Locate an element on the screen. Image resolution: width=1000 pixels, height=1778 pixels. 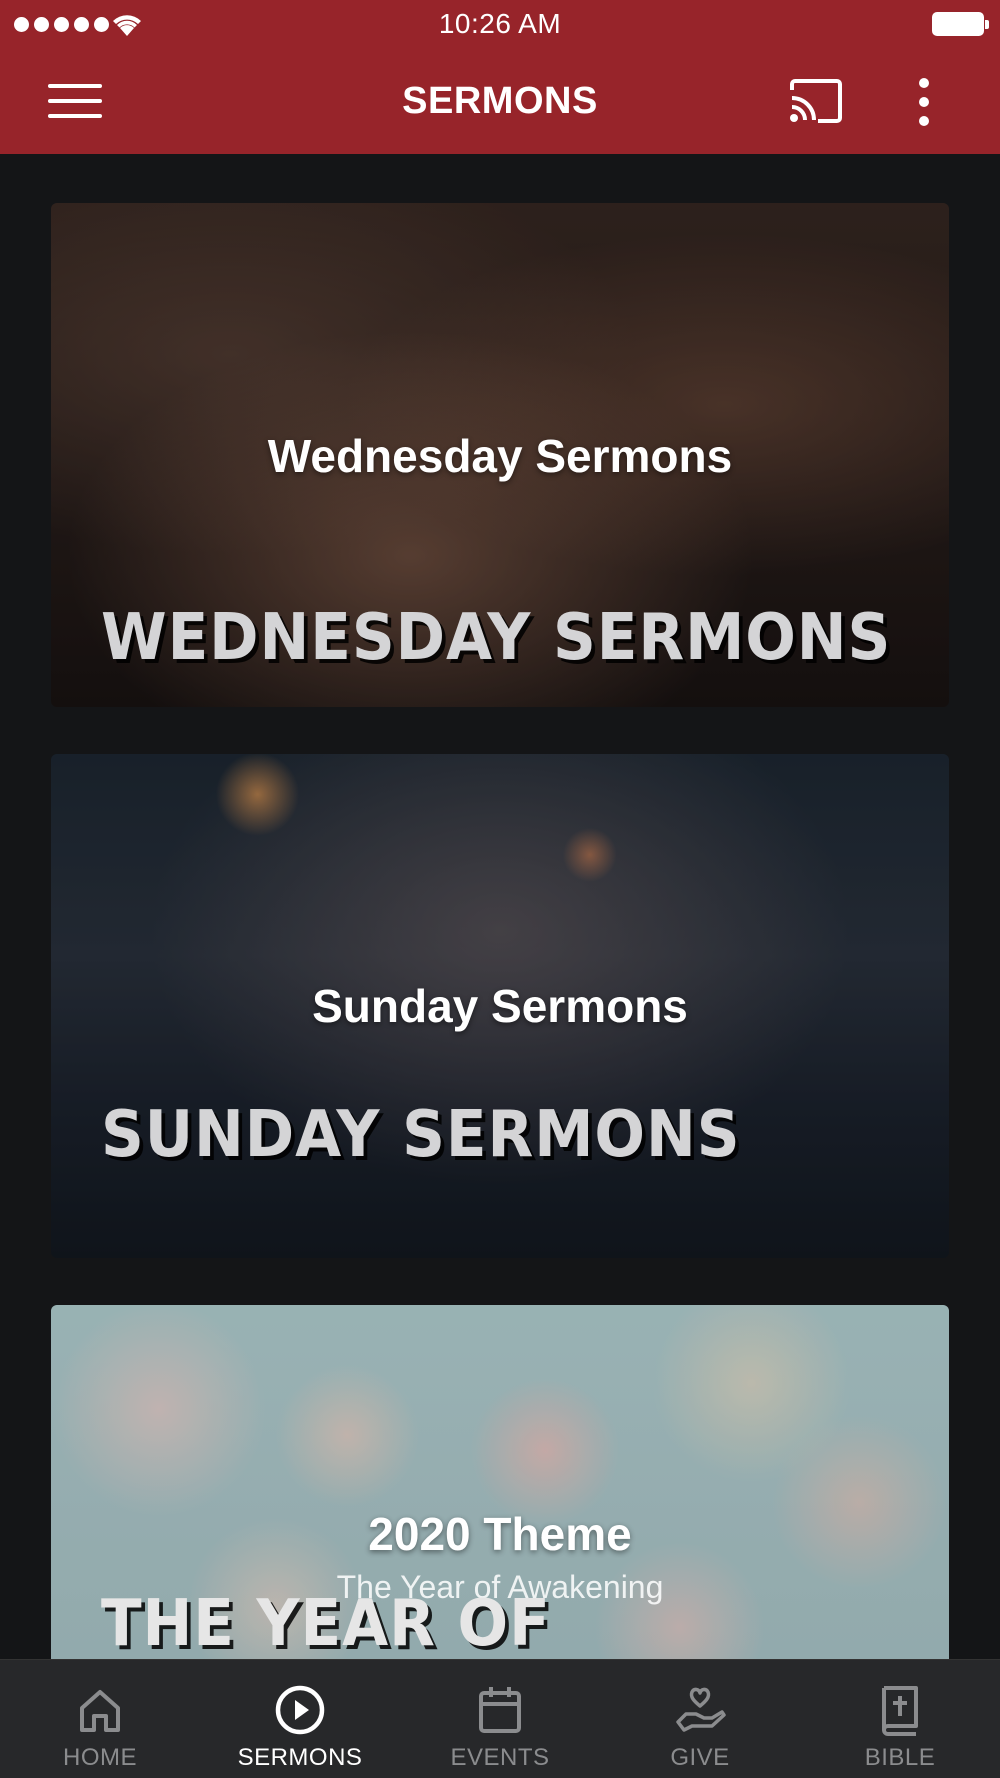
tab-sermons: SERMONS is located at coordinates (300, 1719).